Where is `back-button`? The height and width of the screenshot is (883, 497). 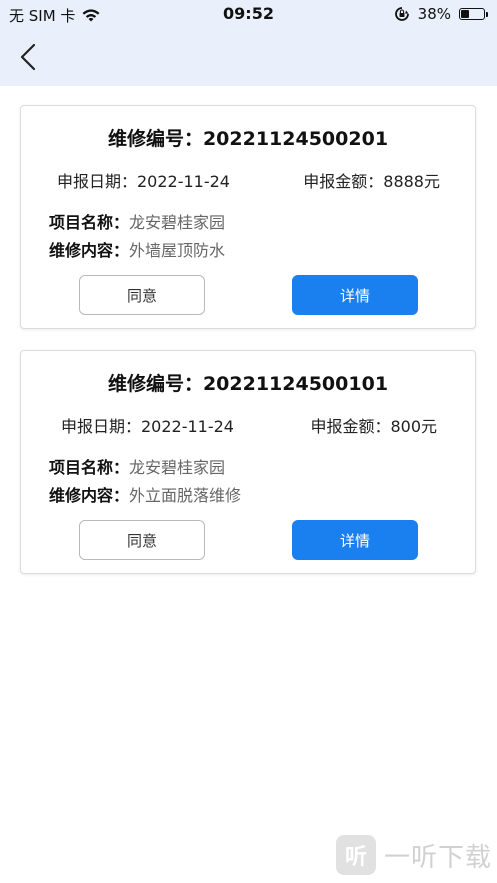 back-button is located at coordinates (29, 57).